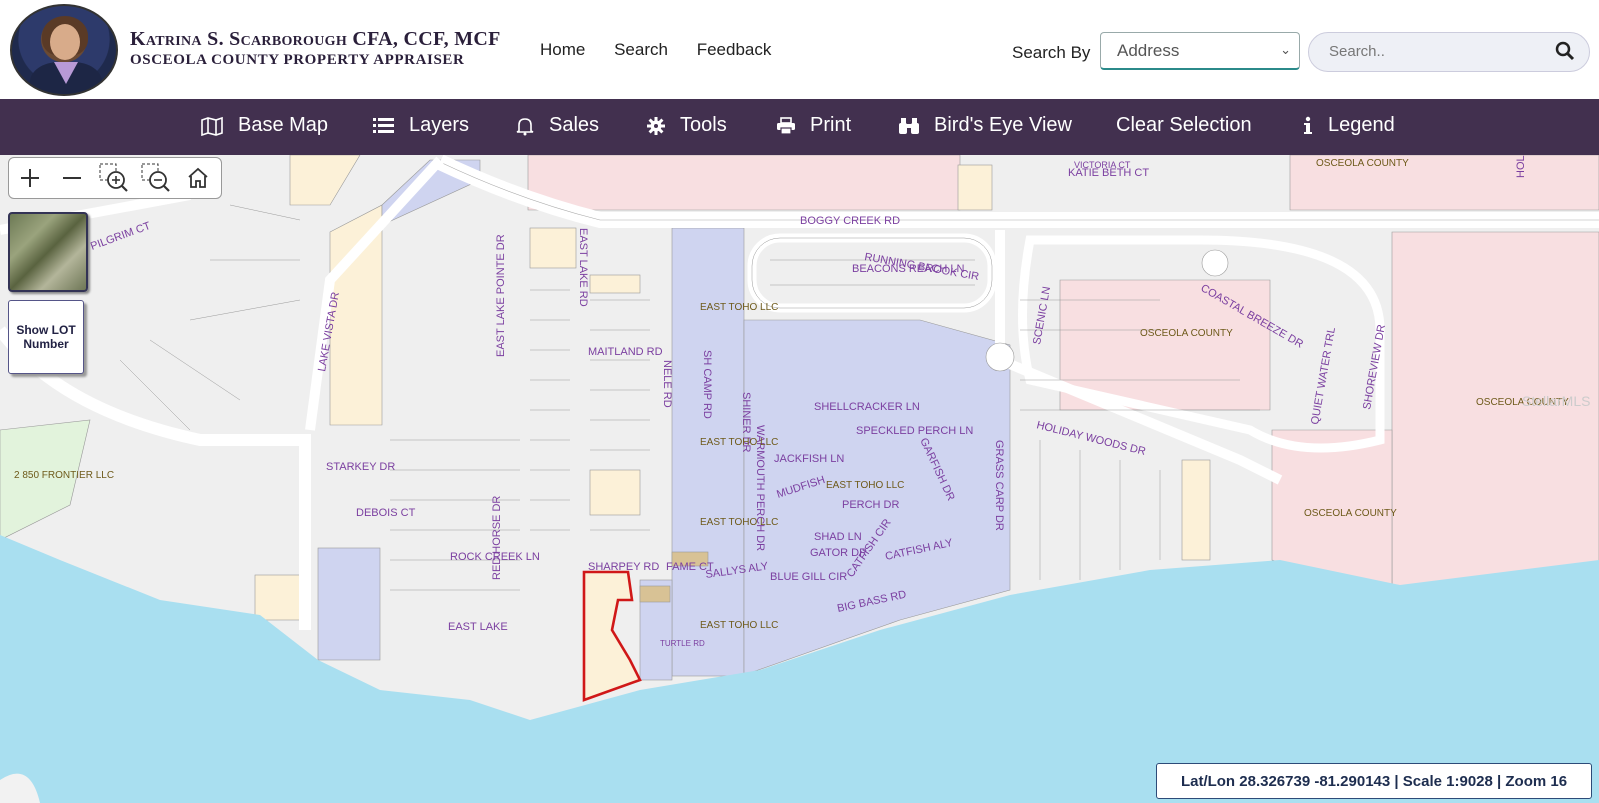  I want to click on show-lot-number-button: Show LOT Number, so click(46, 337).